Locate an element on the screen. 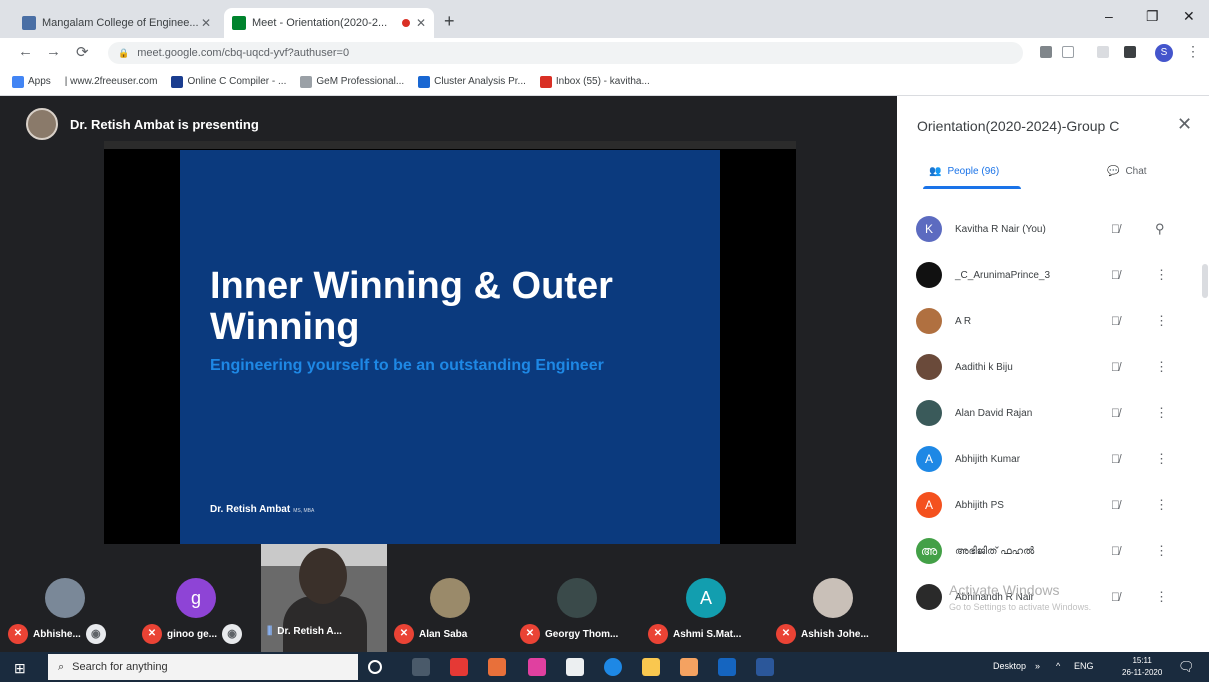 This screenshot has height=682, width=1209. chevron-up-icon: » is located at coordinates (1037, 666).